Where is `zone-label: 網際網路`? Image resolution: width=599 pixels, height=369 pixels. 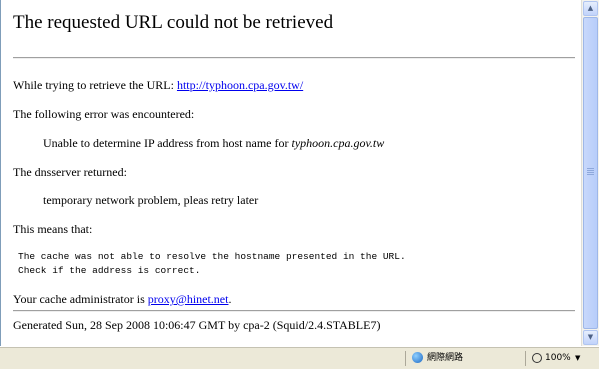
zone-label: 網際網路 is located at coordinates (445, 358).